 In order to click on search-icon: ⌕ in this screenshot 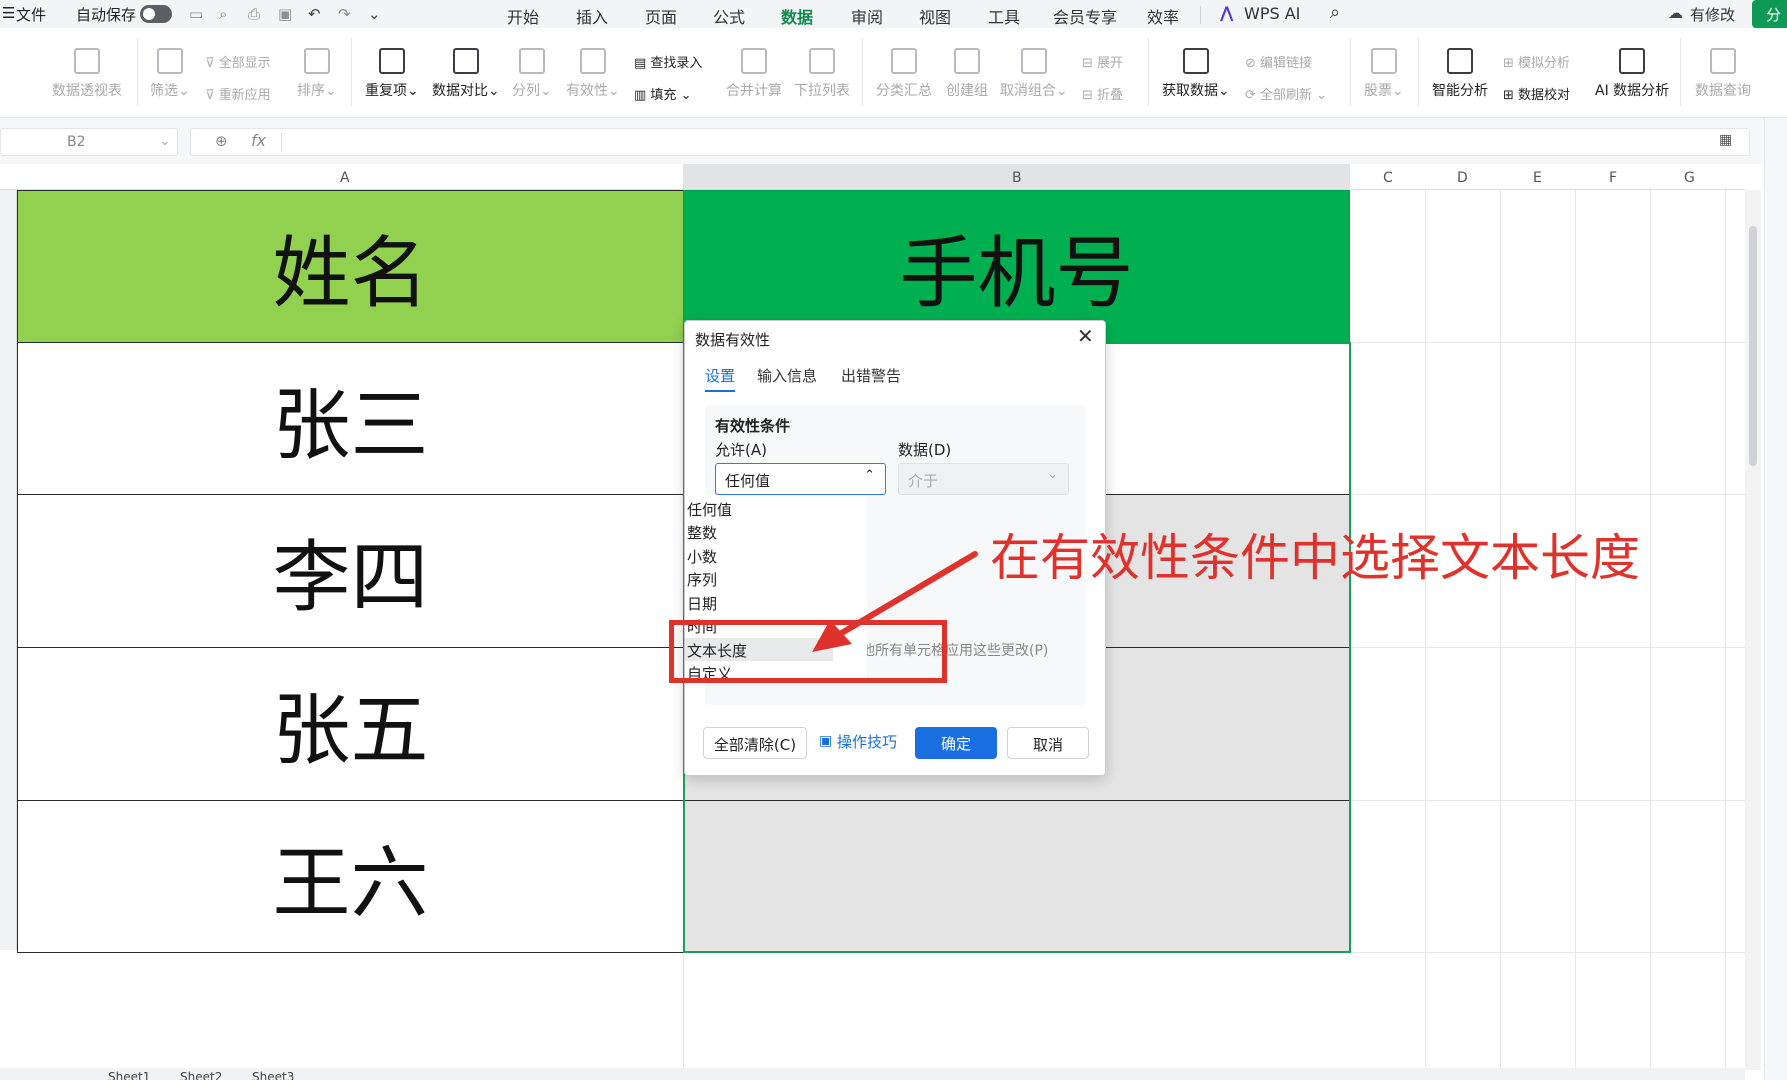, I will do `click(1335, 12)`.